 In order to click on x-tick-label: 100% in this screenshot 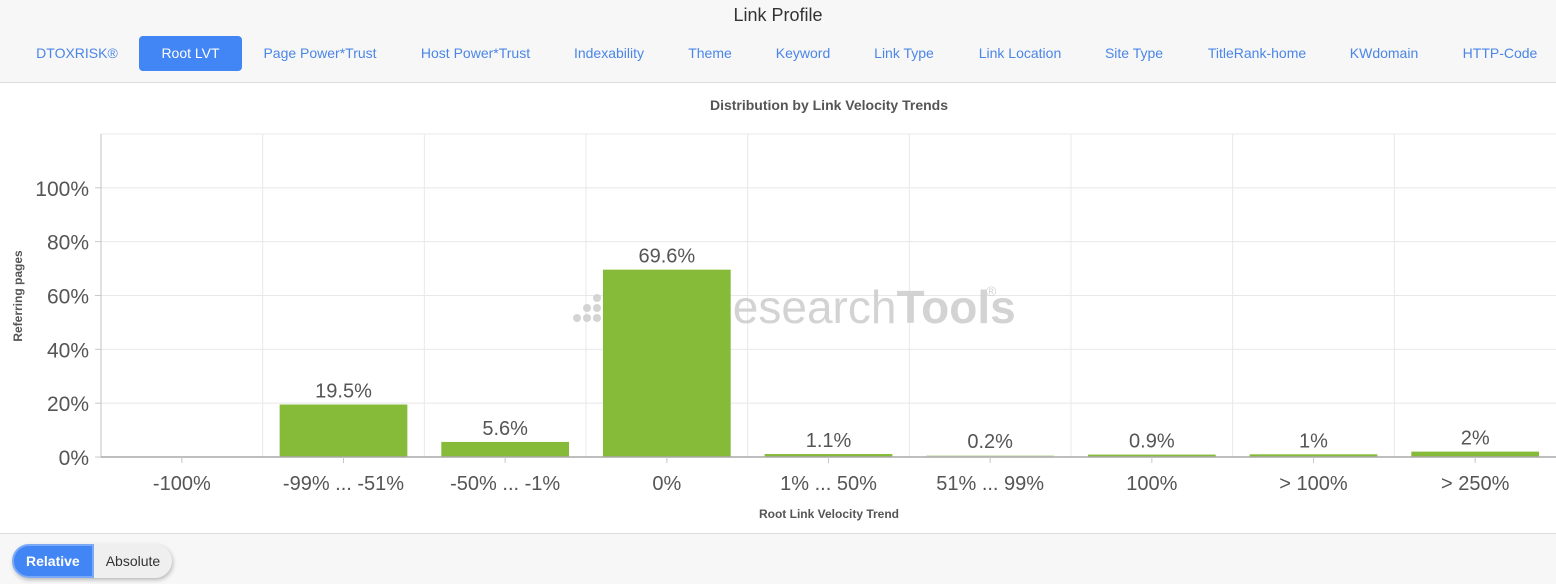, I will do `click(1151, 484)`.